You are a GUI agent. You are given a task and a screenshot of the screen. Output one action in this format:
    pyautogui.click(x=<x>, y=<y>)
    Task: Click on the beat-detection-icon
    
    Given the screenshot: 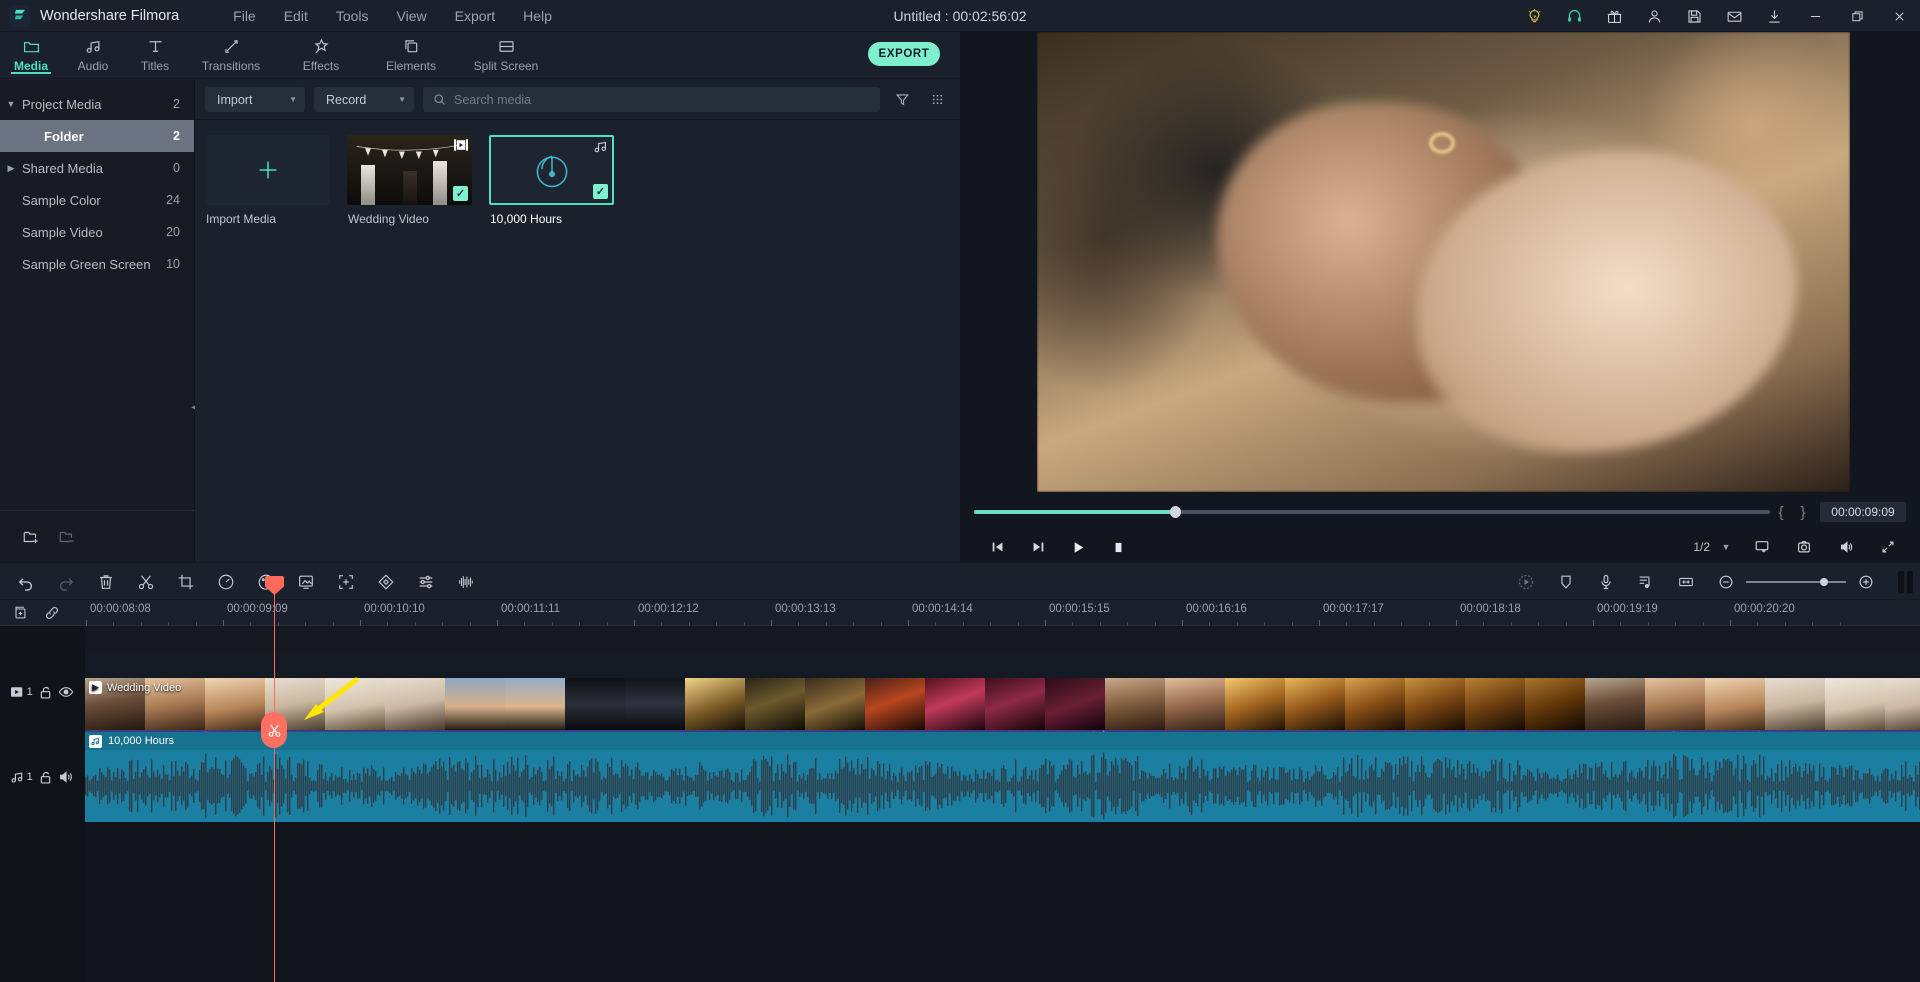 What is the action you would take?
    pyautogui.click(x=1646, y=582)
    